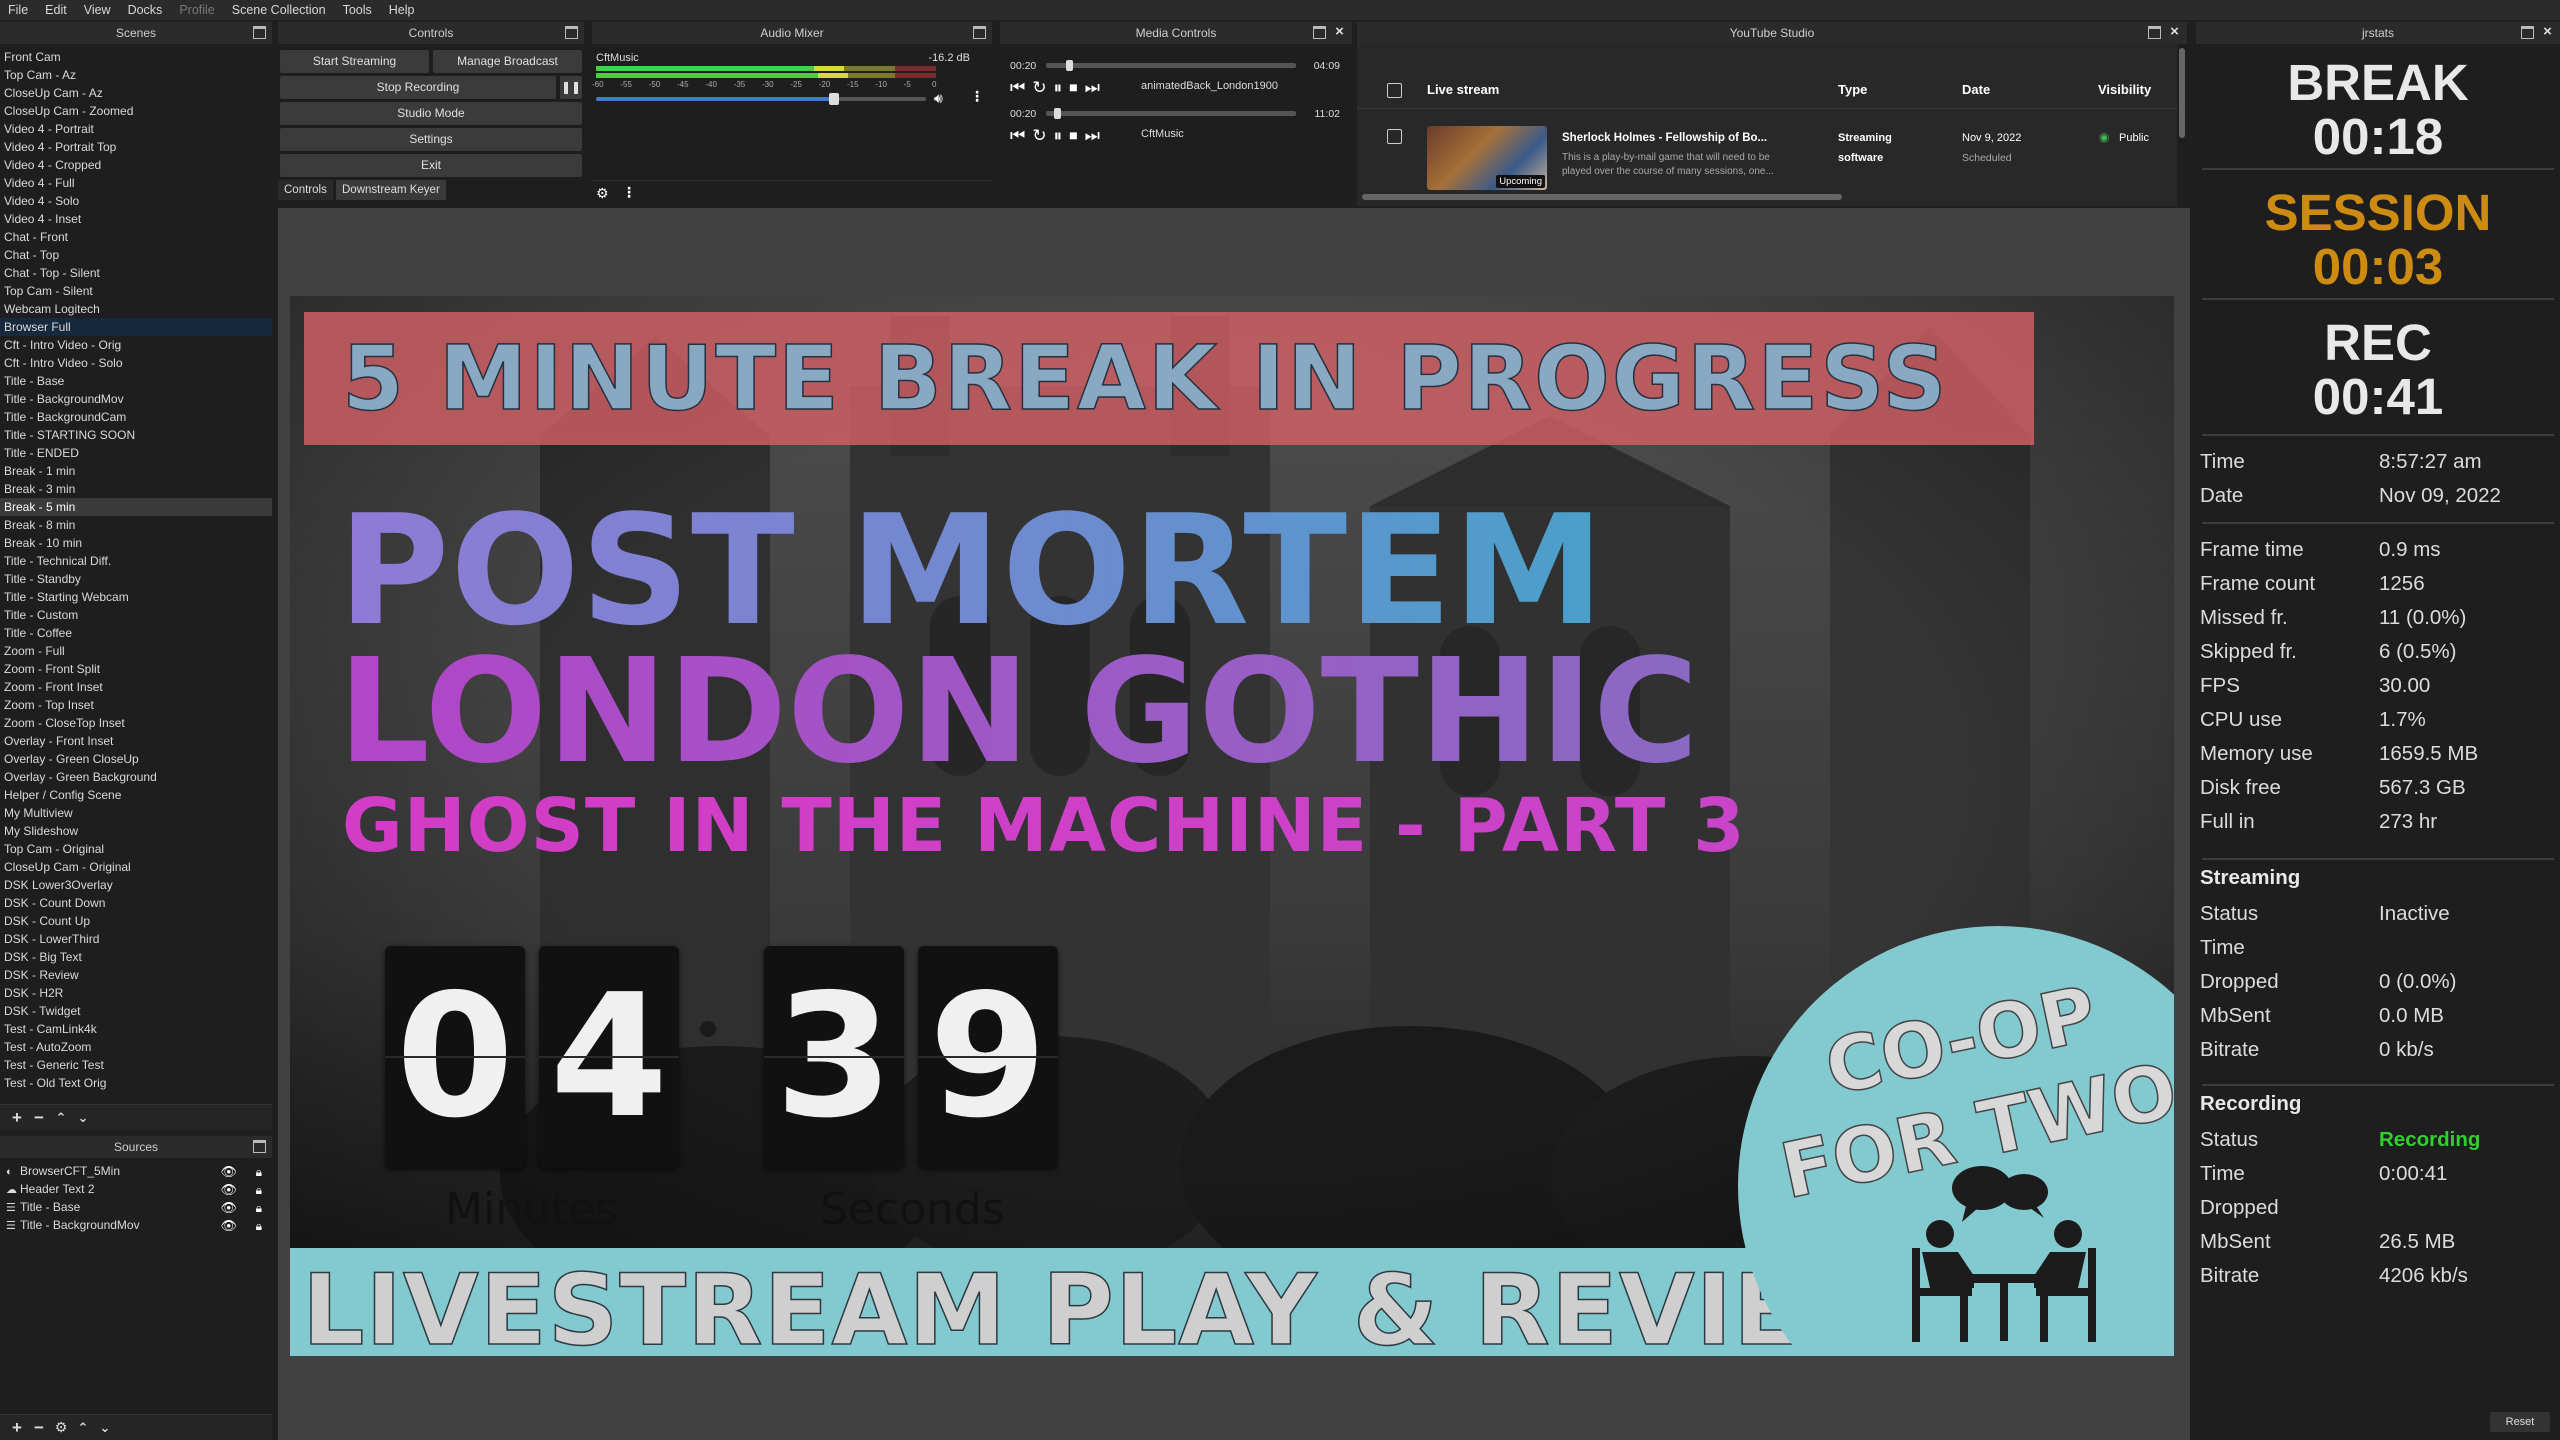  What do you see at coordinates (97, 10) in the screenshot?
I see `menu-item-view: View` at bounding box center [97, 10].